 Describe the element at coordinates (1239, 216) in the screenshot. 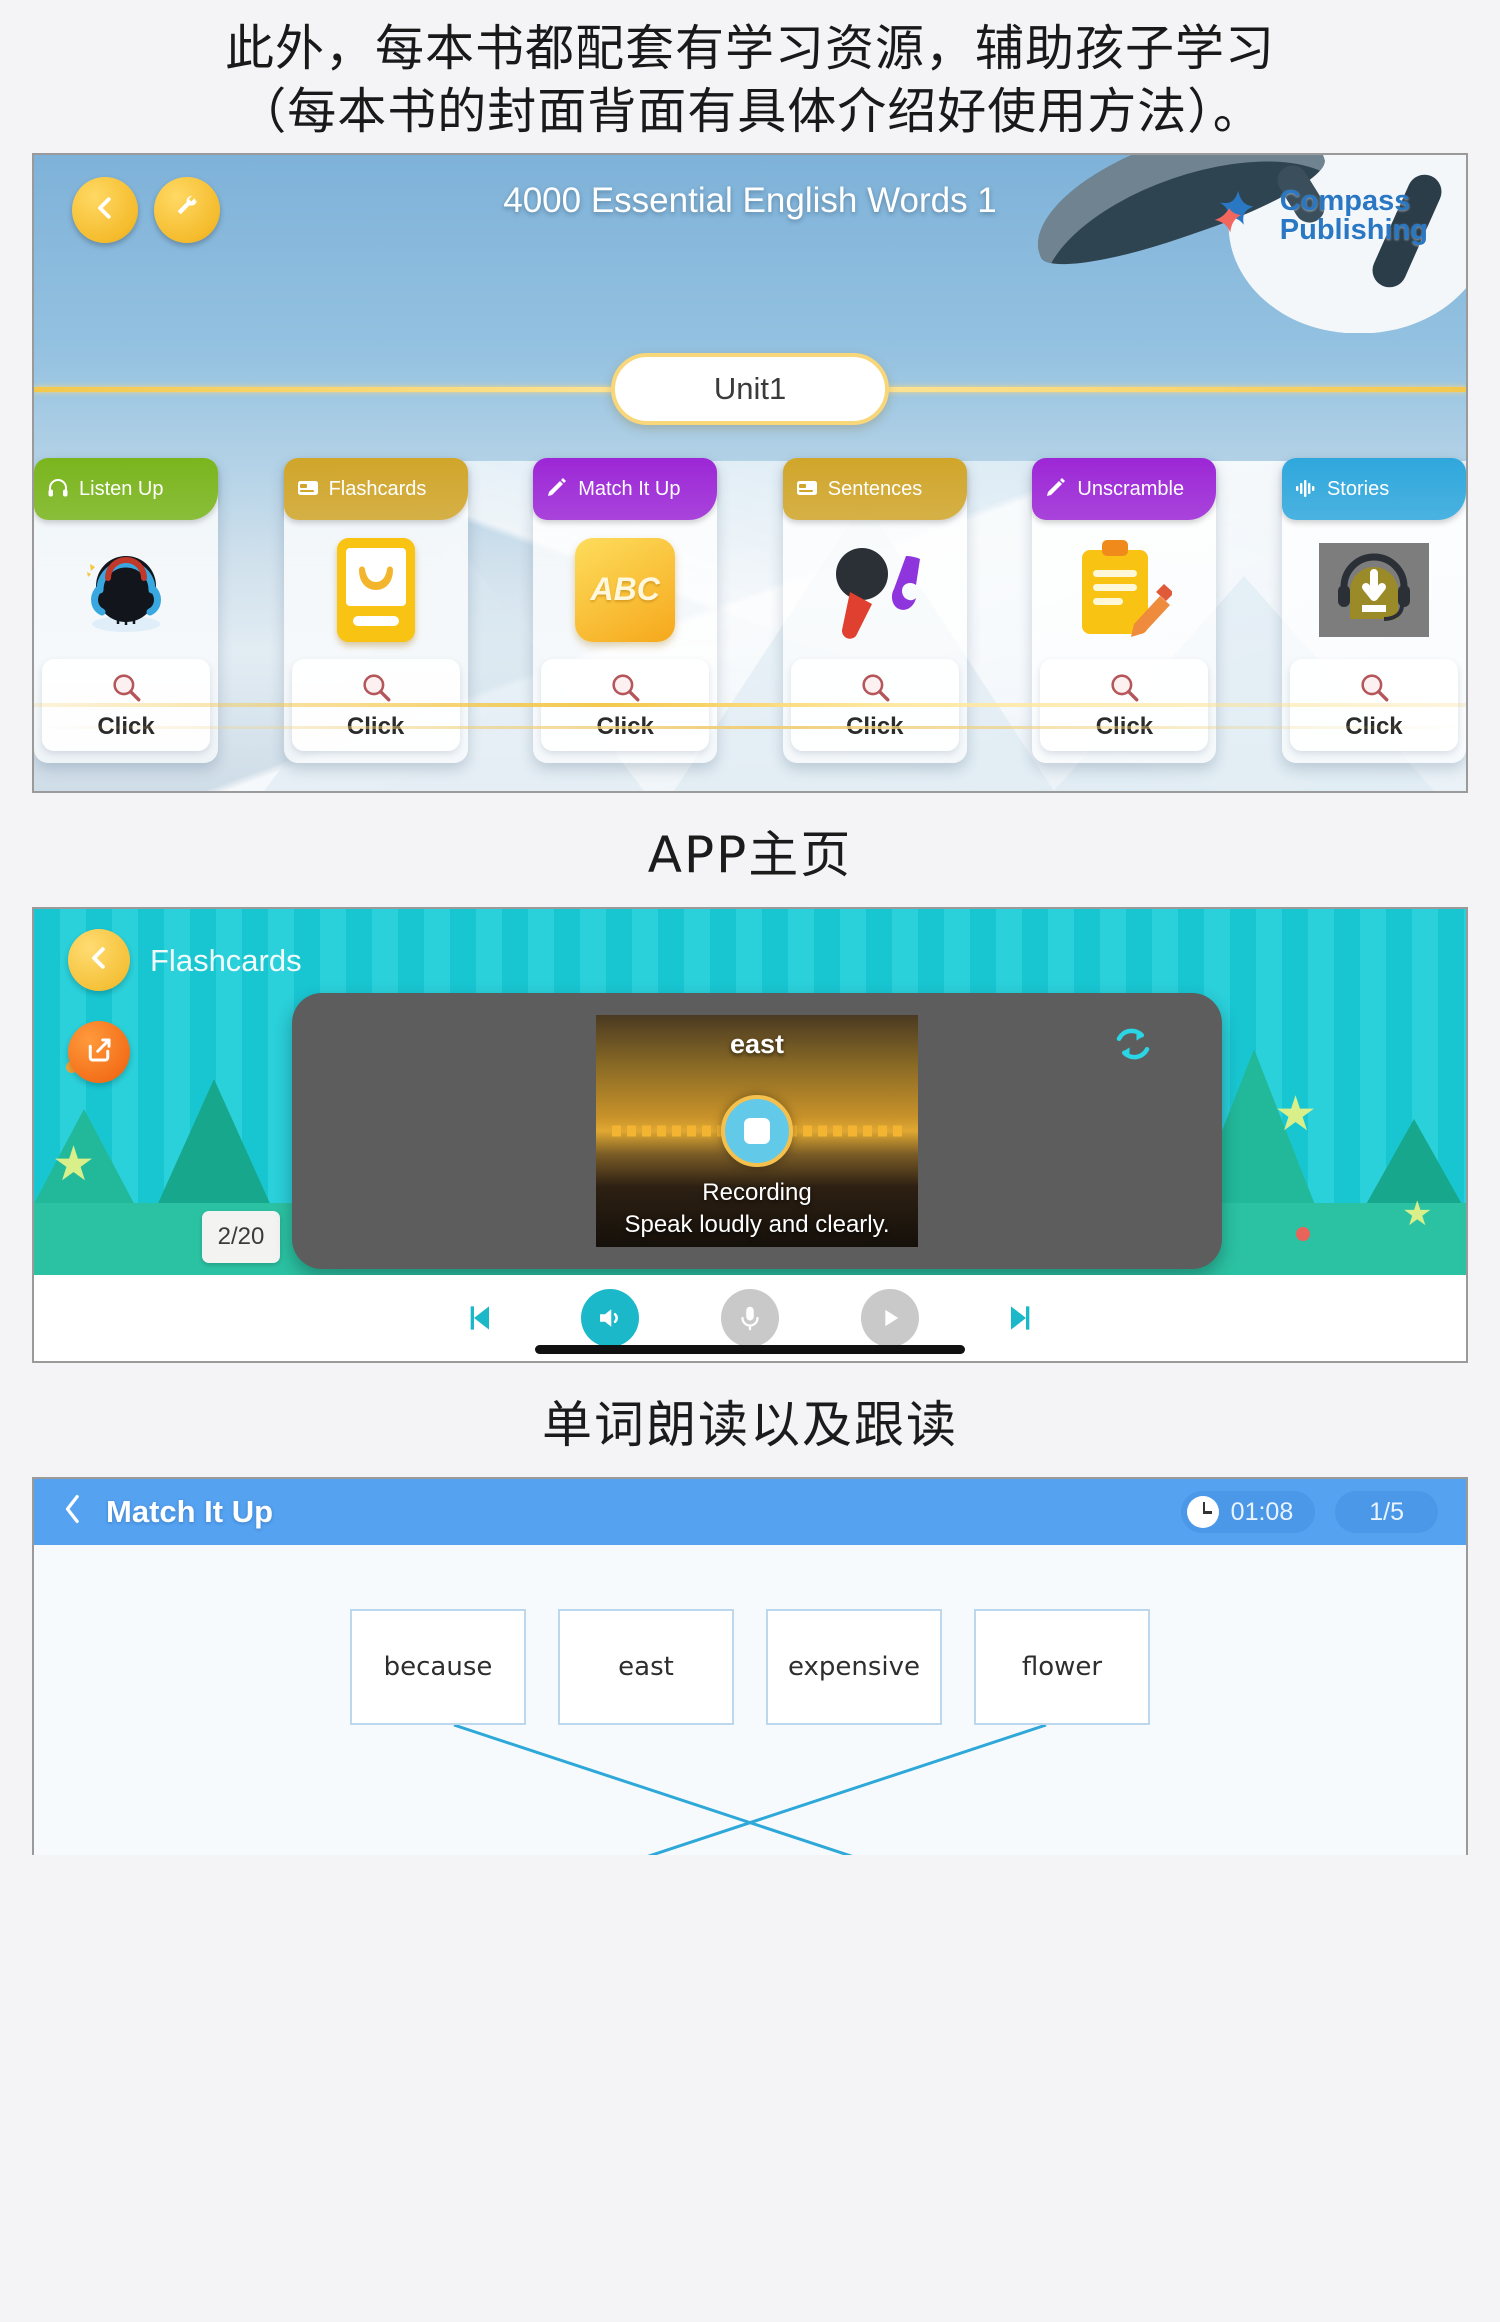

I see `compass-star-icon` at that location.